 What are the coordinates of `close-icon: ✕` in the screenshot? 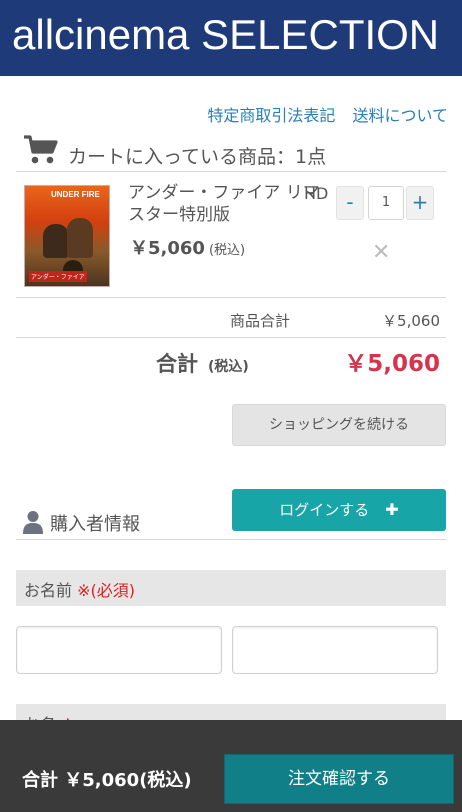 It's located at (381, 252).